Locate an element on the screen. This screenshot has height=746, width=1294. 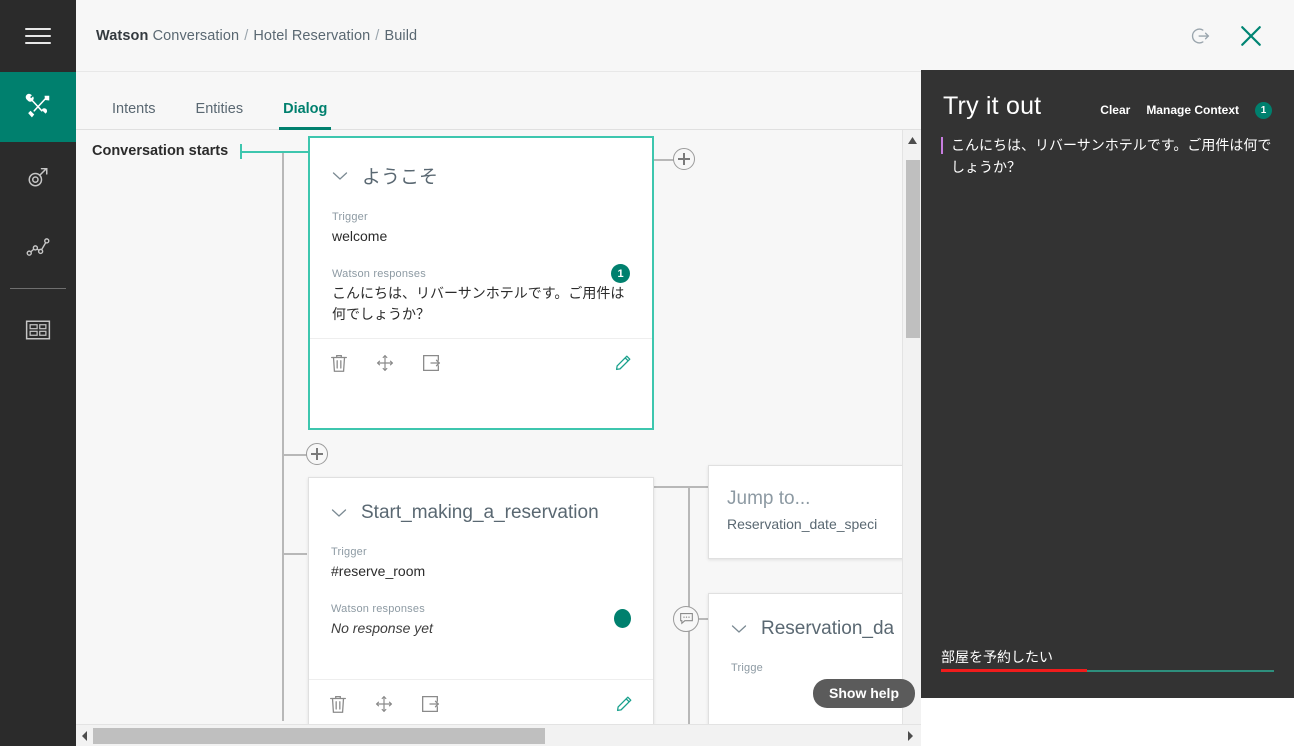
try-it-out-header: Try it out Clear Manage Context 1 is located at coordinates (1107, 96).